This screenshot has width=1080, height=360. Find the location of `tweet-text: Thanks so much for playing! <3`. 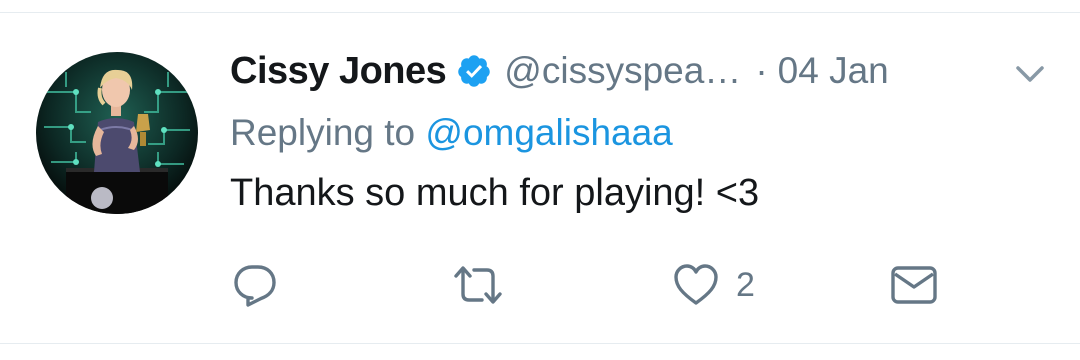

tweet-text: Thanks so much for playing! <3 is located at coordinates (495, 193).